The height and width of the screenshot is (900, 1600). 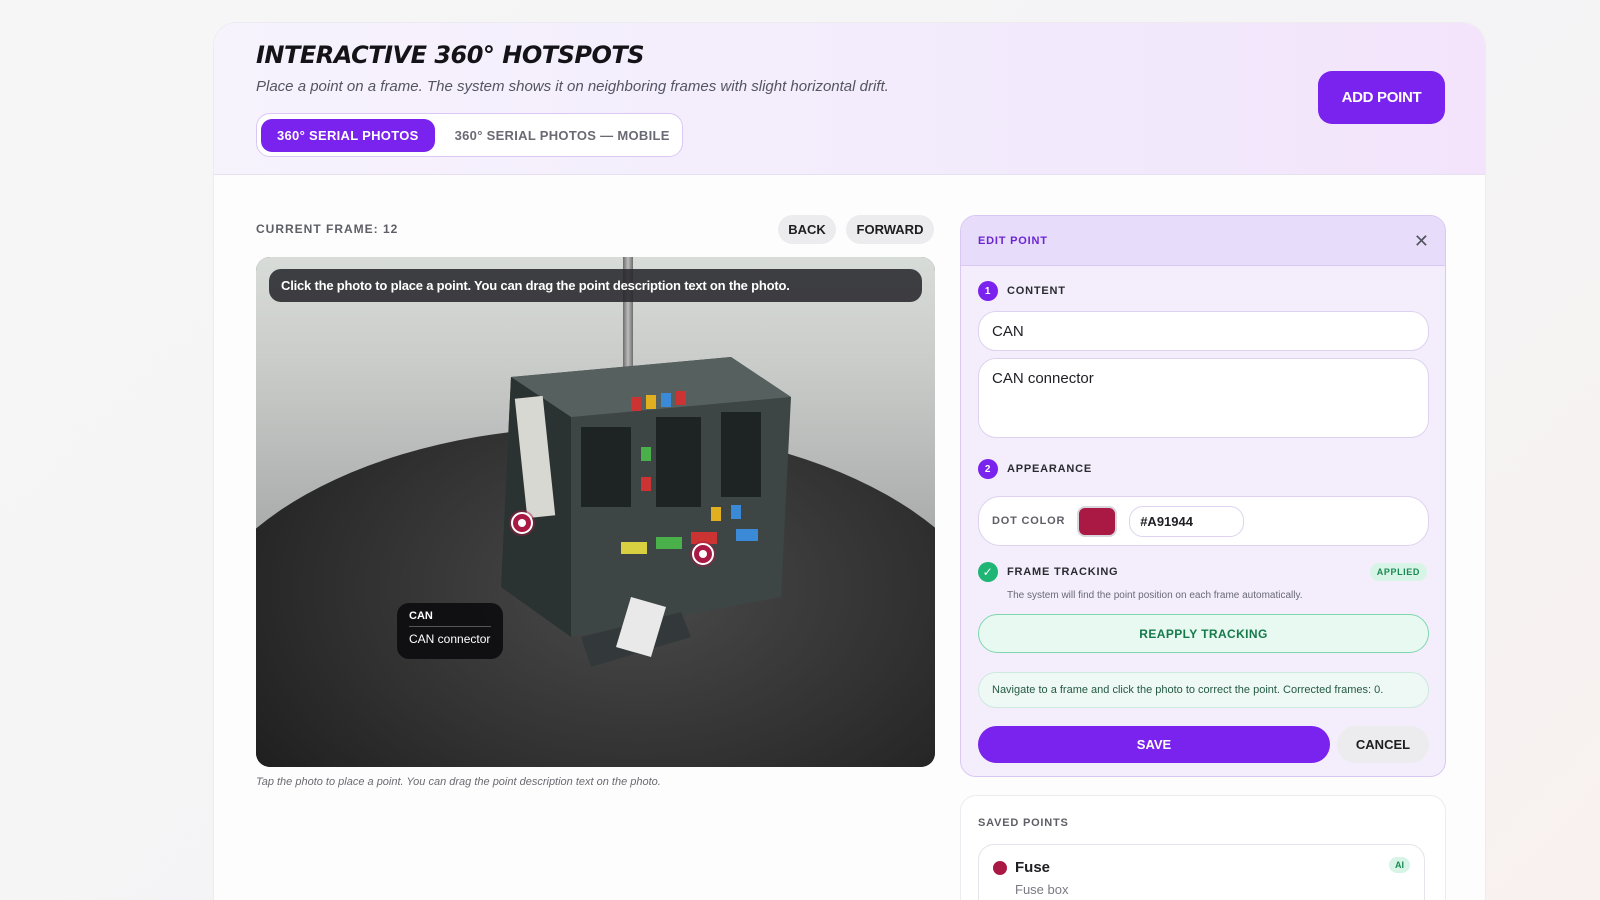 I want to click on appearance-section-label: APPEARANCE, so click(x=1050, y=469).